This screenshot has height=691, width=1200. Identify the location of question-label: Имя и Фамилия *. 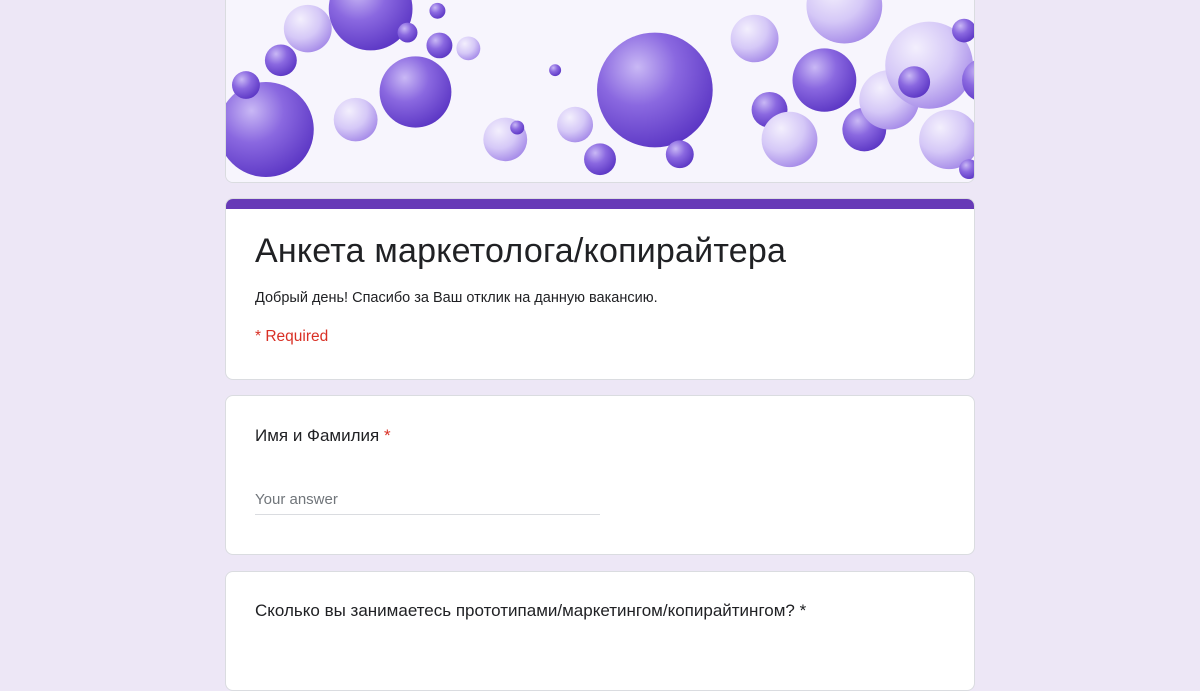
(323, 436).